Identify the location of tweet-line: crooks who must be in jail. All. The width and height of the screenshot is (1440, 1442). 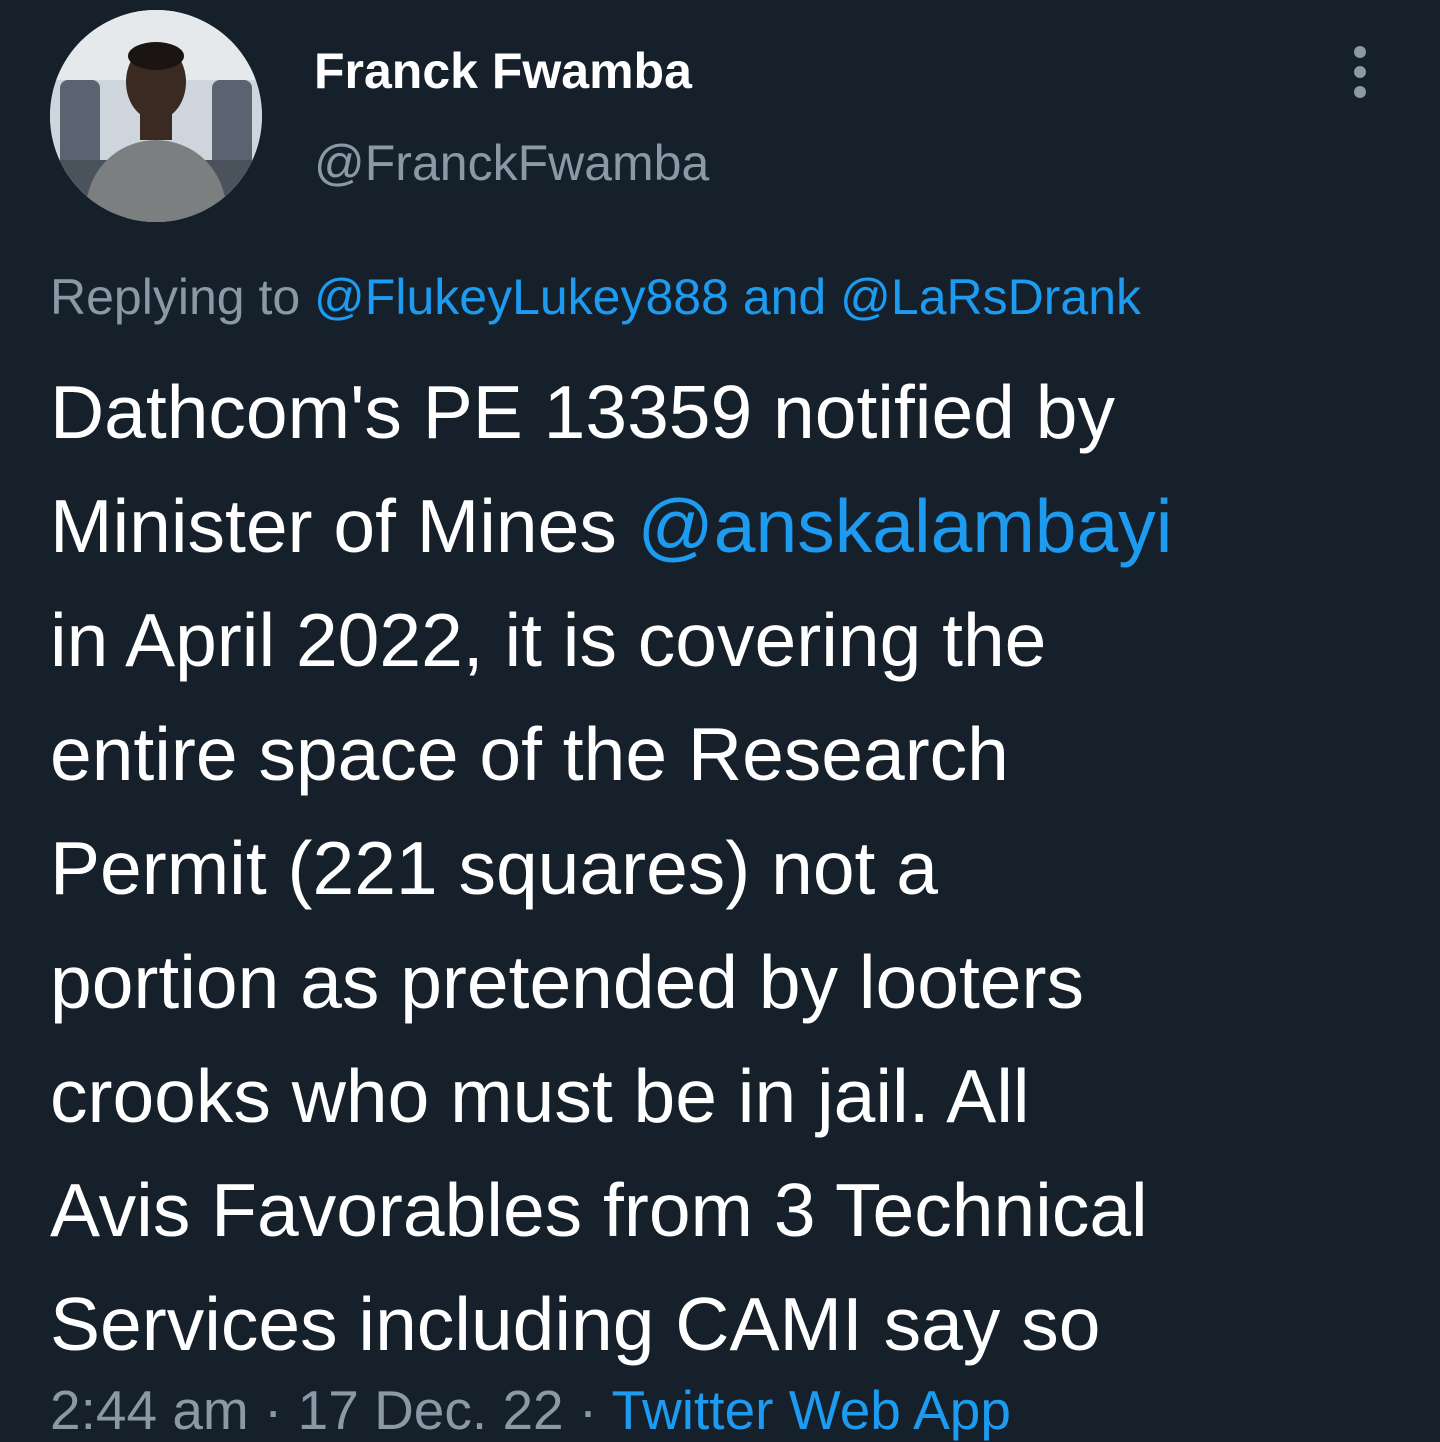
(540, 1096).